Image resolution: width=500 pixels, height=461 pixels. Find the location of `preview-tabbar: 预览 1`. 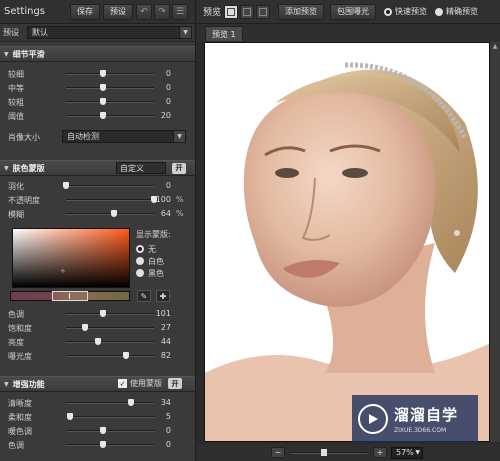

preview-tabbar: 预览 1 is located at coordinates (348, 33).